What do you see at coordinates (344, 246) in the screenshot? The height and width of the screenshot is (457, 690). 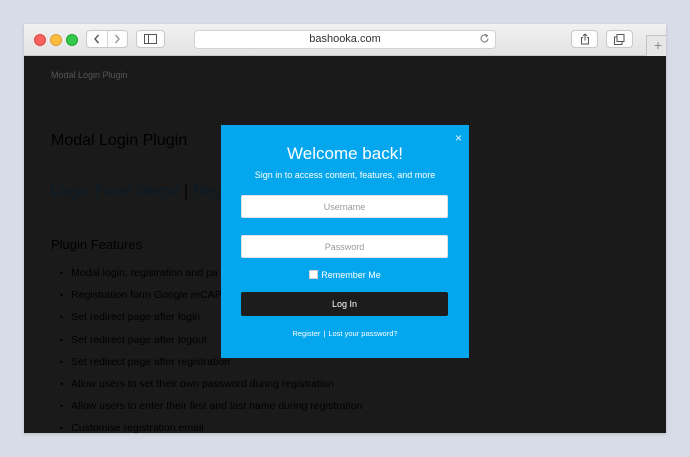 I see `password-input` at bounding box center [344, 246].